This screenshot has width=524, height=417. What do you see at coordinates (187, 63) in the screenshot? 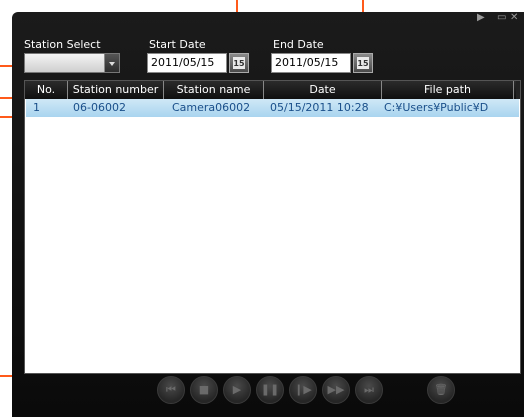
I see `start-date-field: 2011/05/15` at bounding box center [187, 63].